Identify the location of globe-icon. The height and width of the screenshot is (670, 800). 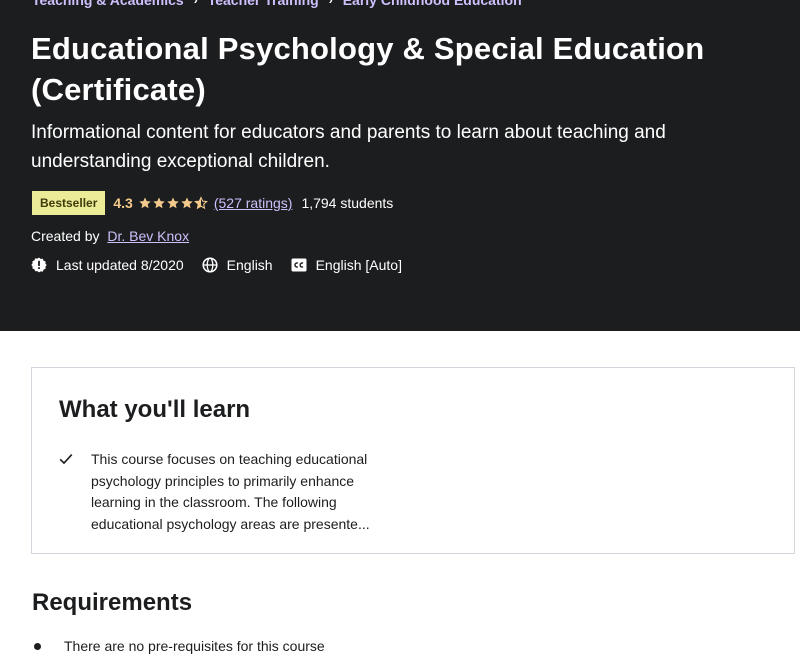
(210, 265).